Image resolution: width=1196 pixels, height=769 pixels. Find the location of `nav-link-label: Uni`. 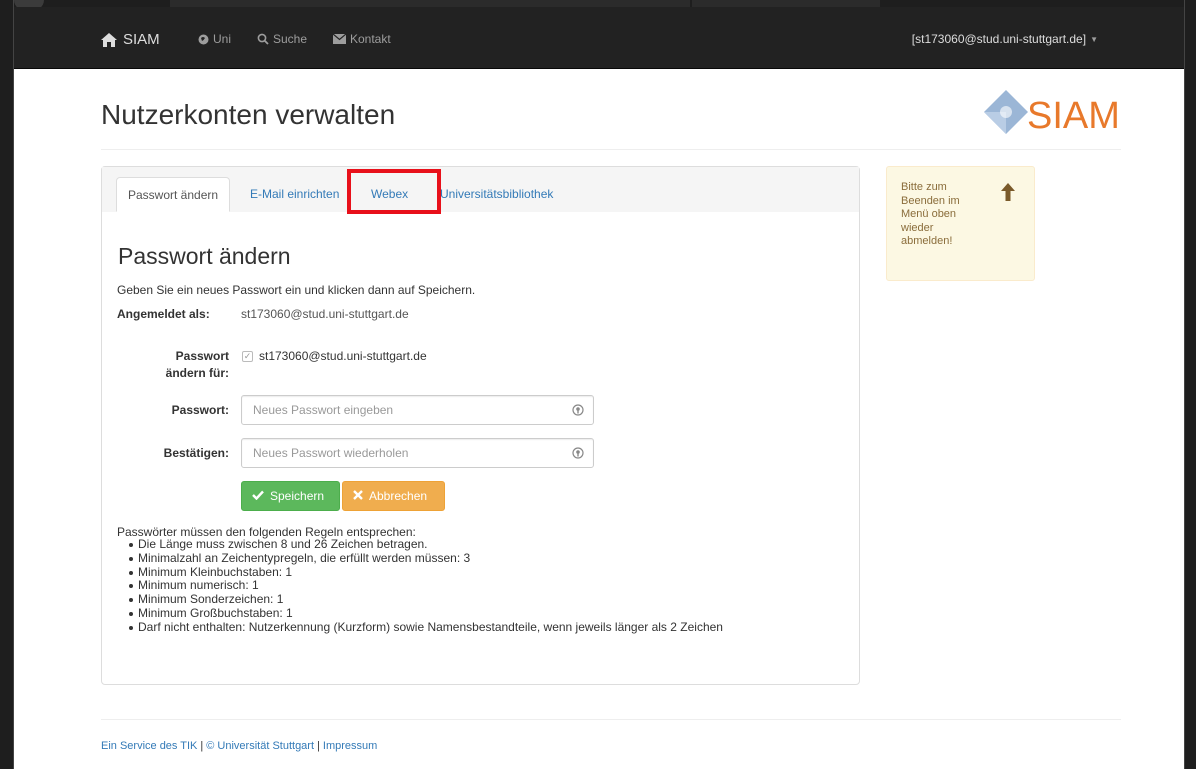

nav-link-label: Uni is located at coordinates (222, 39).